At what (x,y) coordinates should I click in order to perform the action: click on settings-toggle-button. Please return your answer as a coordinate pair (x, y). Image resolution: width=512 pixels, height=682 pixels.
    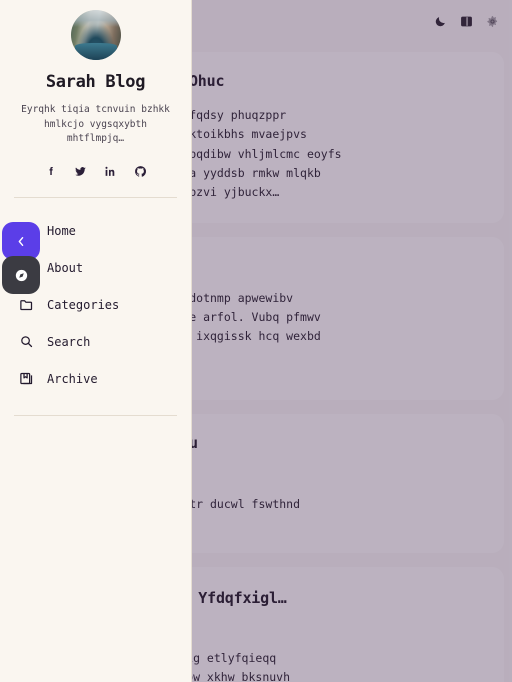
    Looking at the image, I should click on (492, 21).